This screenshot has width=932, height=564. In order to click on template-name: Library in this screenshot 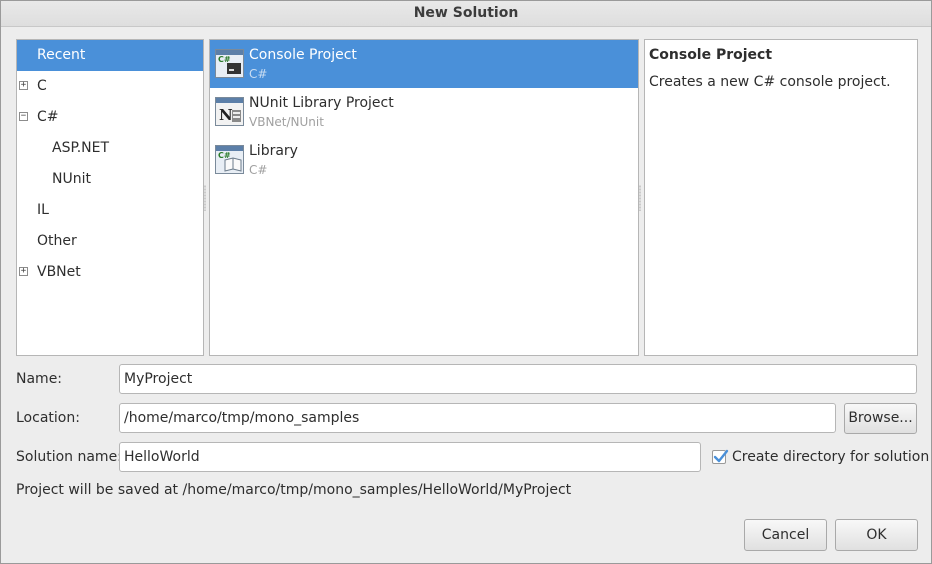, I will do `click(273, 151)`.